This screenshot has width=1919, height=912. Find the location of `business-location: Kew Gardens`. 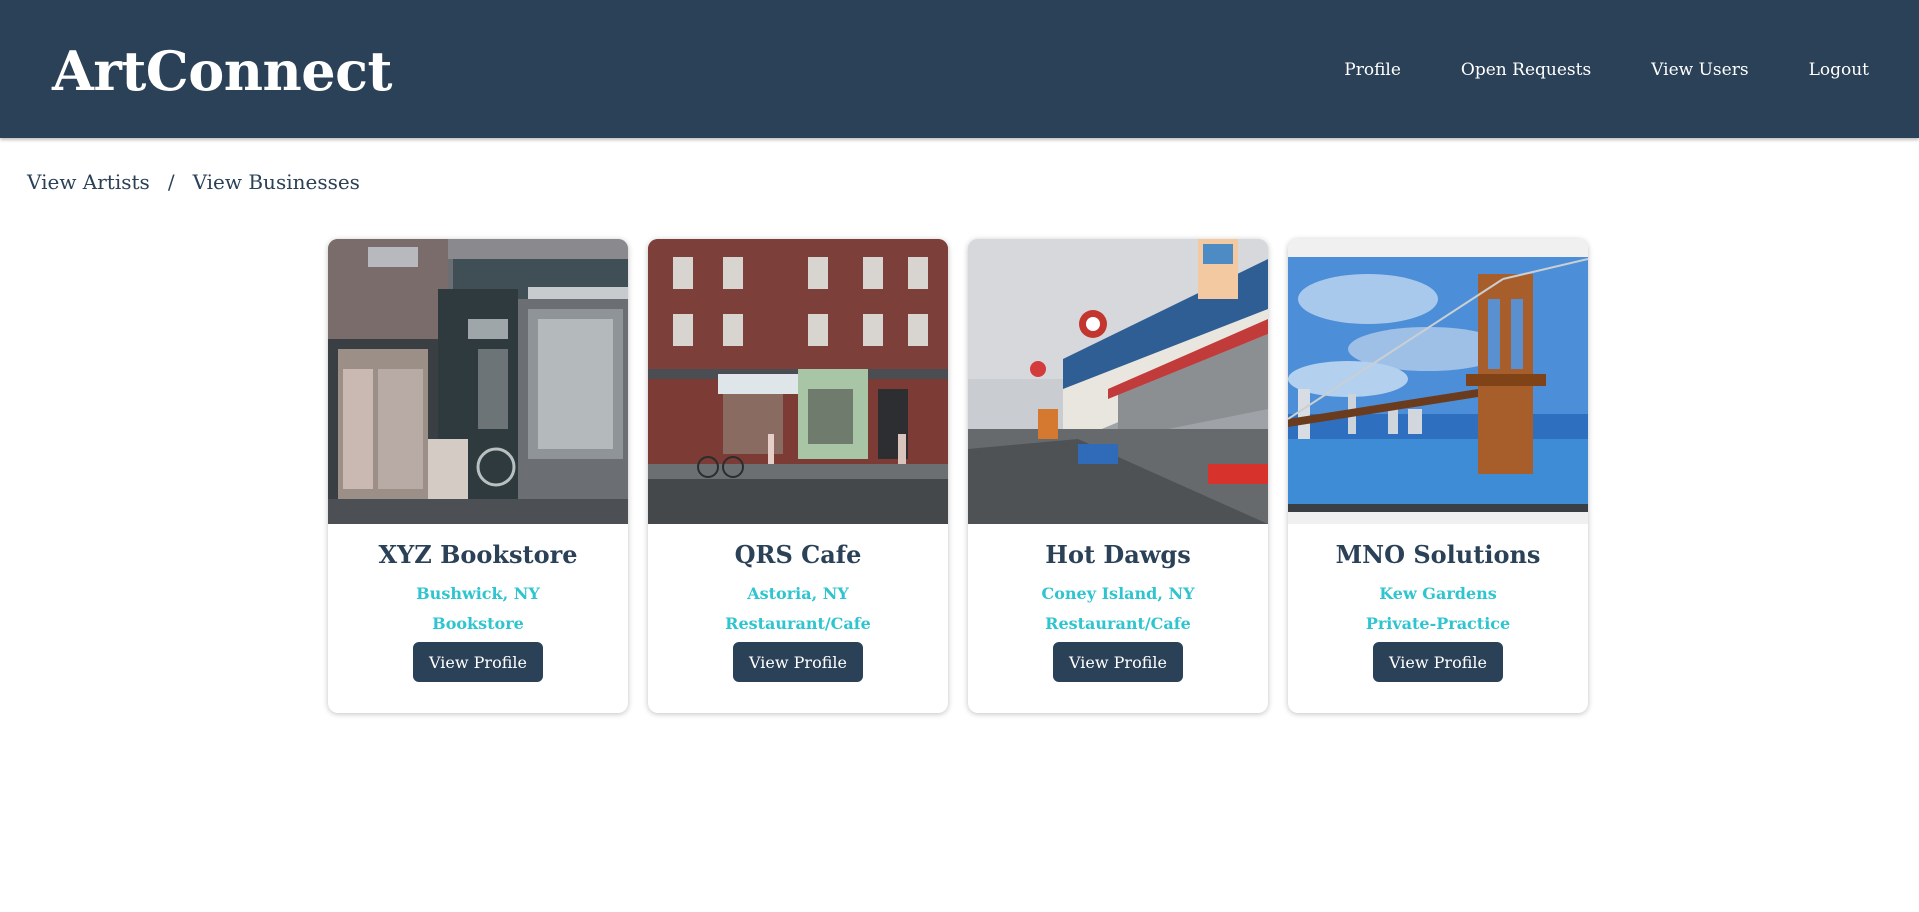

business-location: Kew Gardens is located at coordinates (1438, 593).